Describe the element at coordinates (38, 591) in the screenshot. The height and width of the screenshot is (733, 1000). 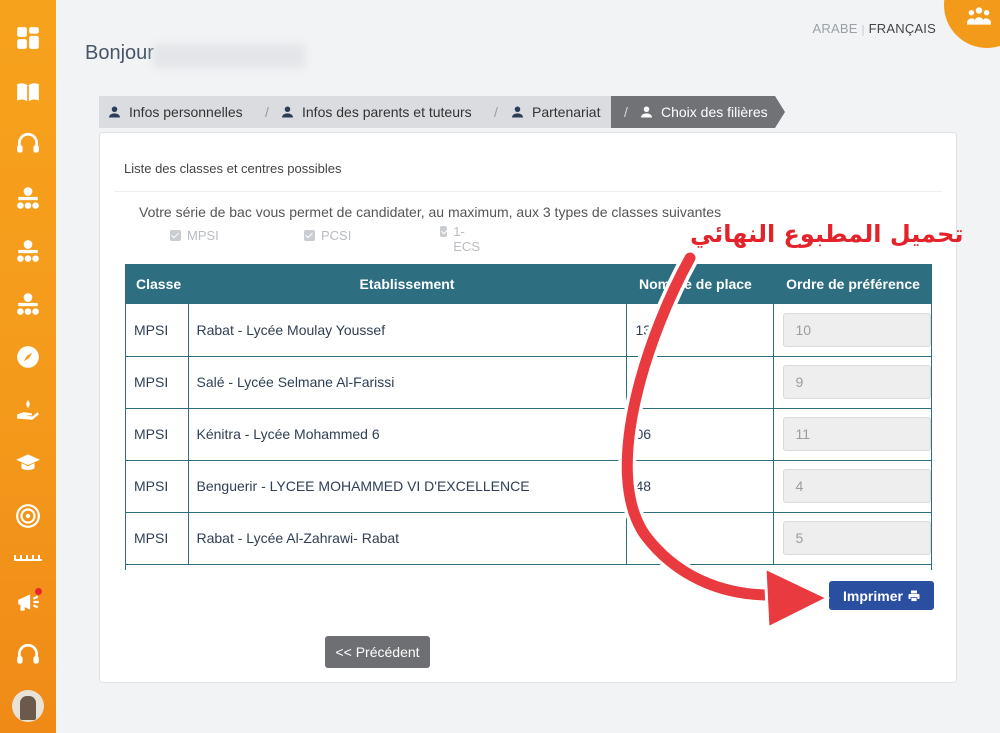
I see `notification-dot` at that location.